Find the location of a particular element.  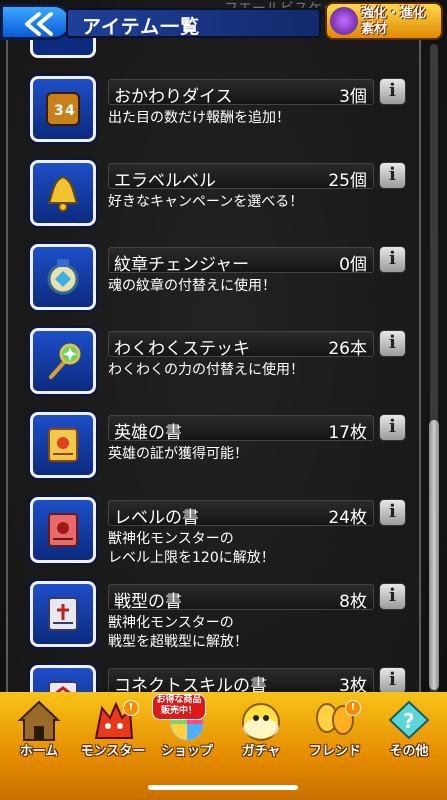

item-name: おかわりダイス is located at coordinates (173, 97).